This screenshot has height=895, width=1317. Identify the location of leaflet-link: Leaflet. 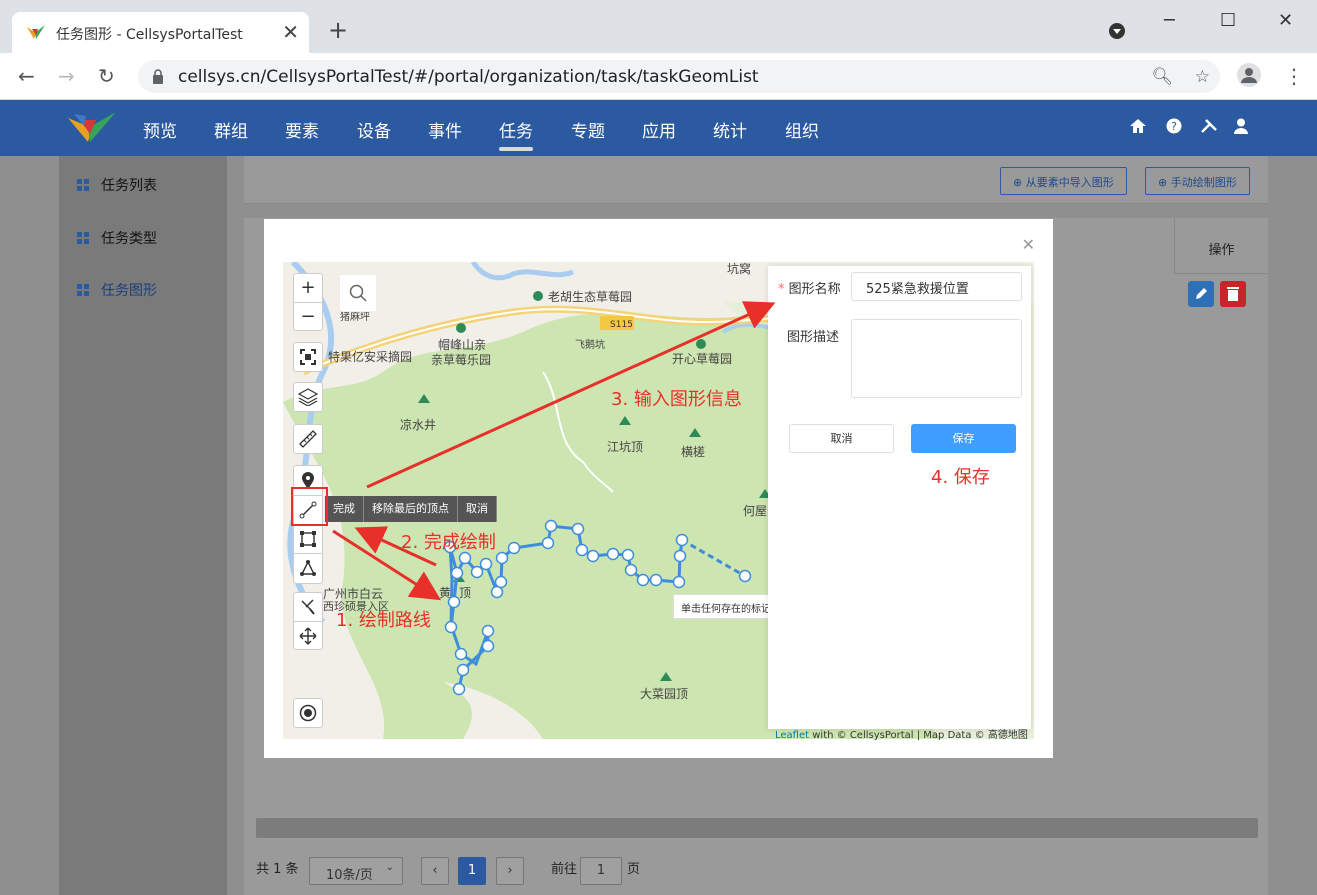
(792, 735).